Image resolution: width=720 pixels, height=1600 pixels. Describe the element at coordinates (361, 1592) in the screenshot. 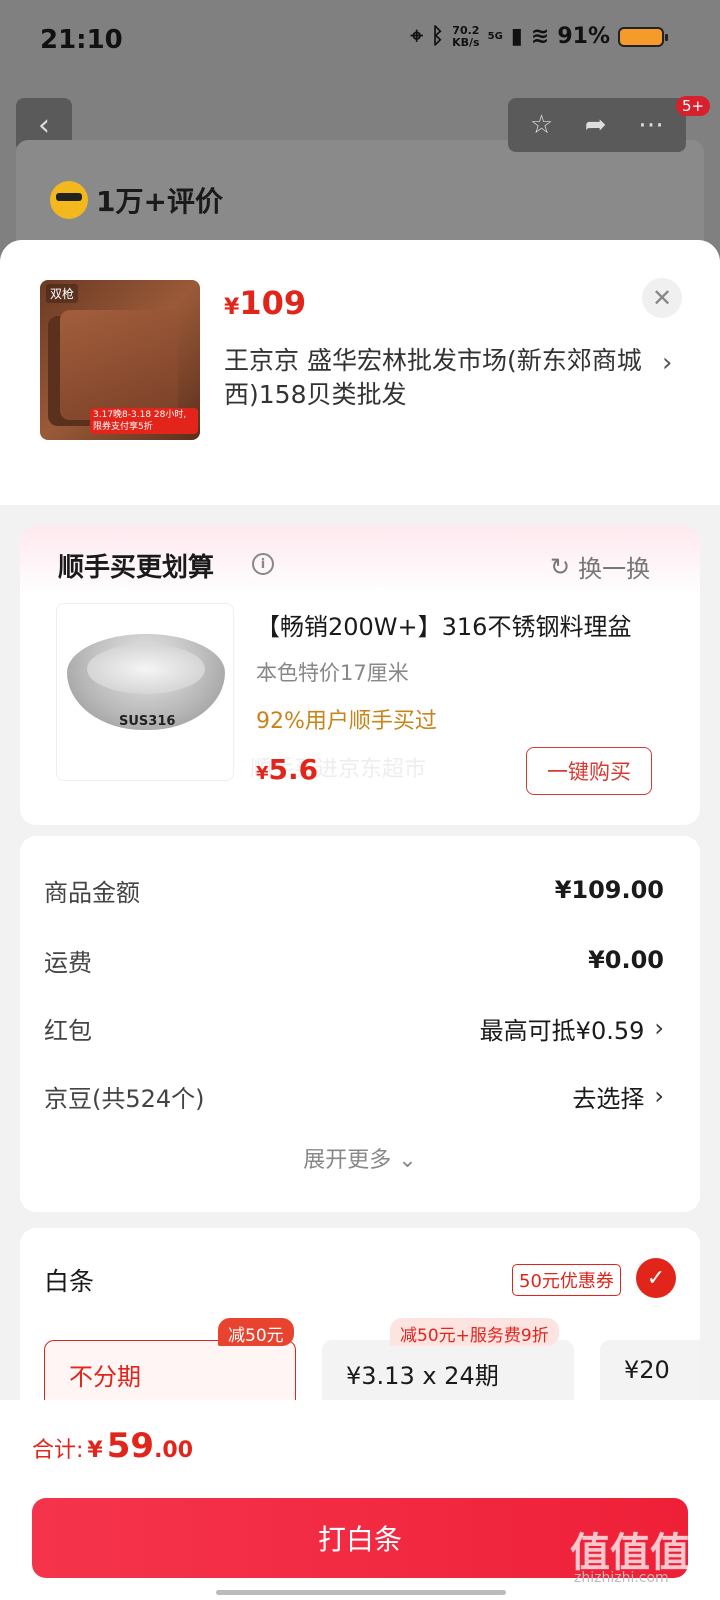

I see `home-indicator` at that location.